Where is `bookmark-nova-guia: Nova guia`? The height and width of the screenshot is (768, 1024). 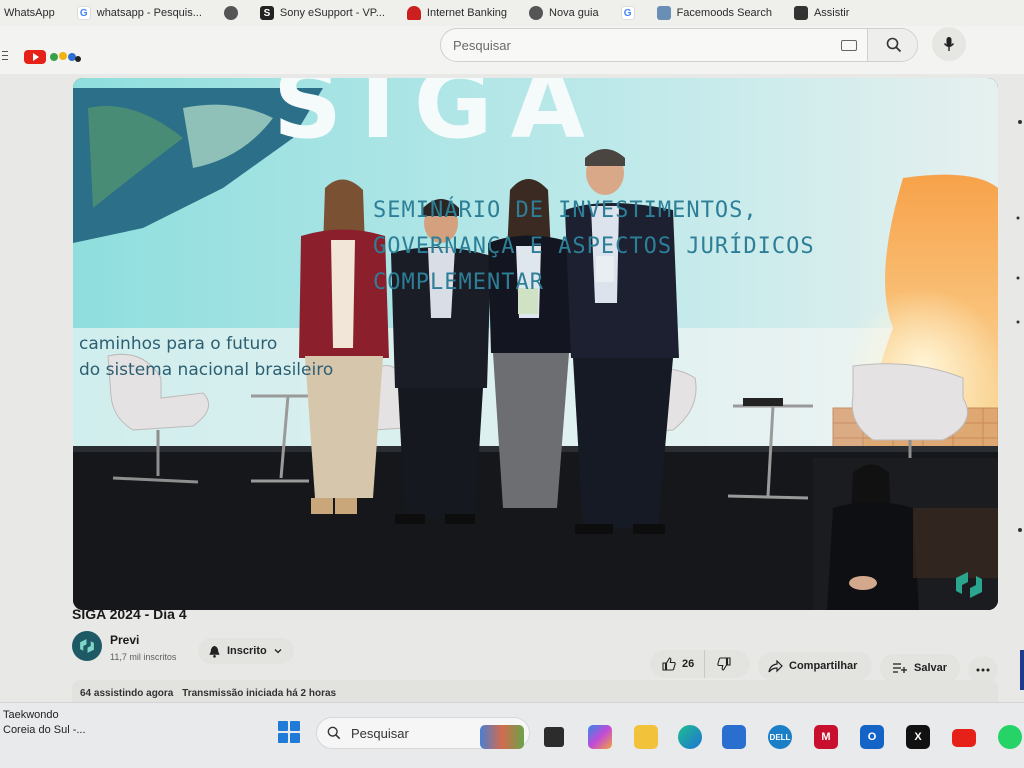
bookmark-nova-guia: Nova guia is located at coordinates (564, 13).